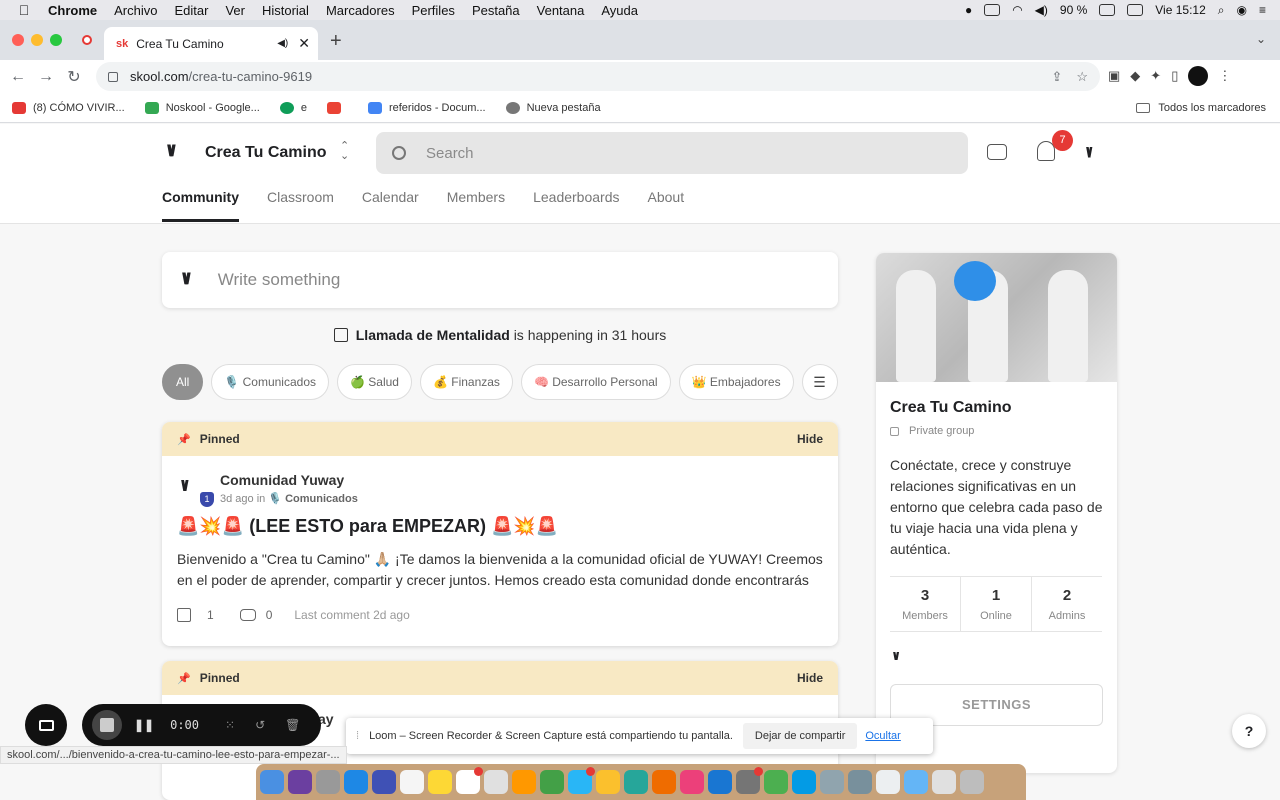 The width and height of the screenshot is (1280, 800). Describe the element at coordinates (344, 151) in the screenshot. I see `community-switcher-icon: ⌃ ⌄` at that location.